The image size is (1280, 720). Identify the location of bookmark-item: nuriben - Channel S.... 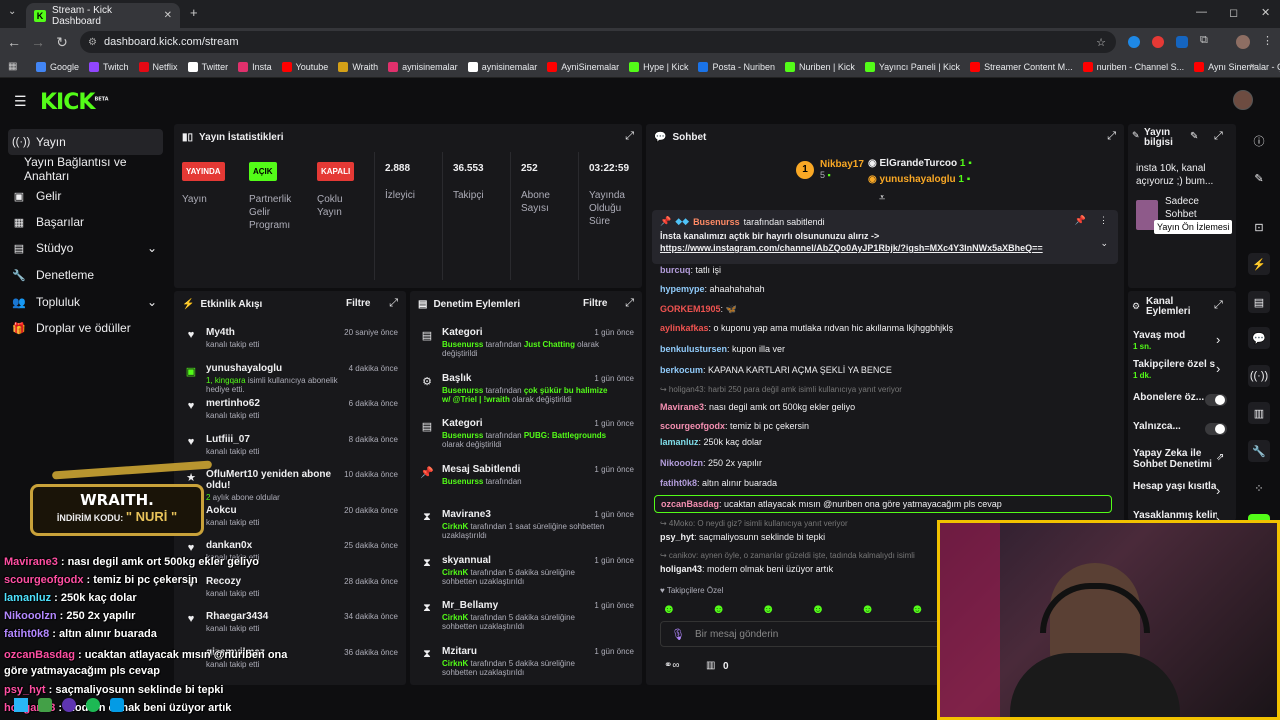
(1133, 66).